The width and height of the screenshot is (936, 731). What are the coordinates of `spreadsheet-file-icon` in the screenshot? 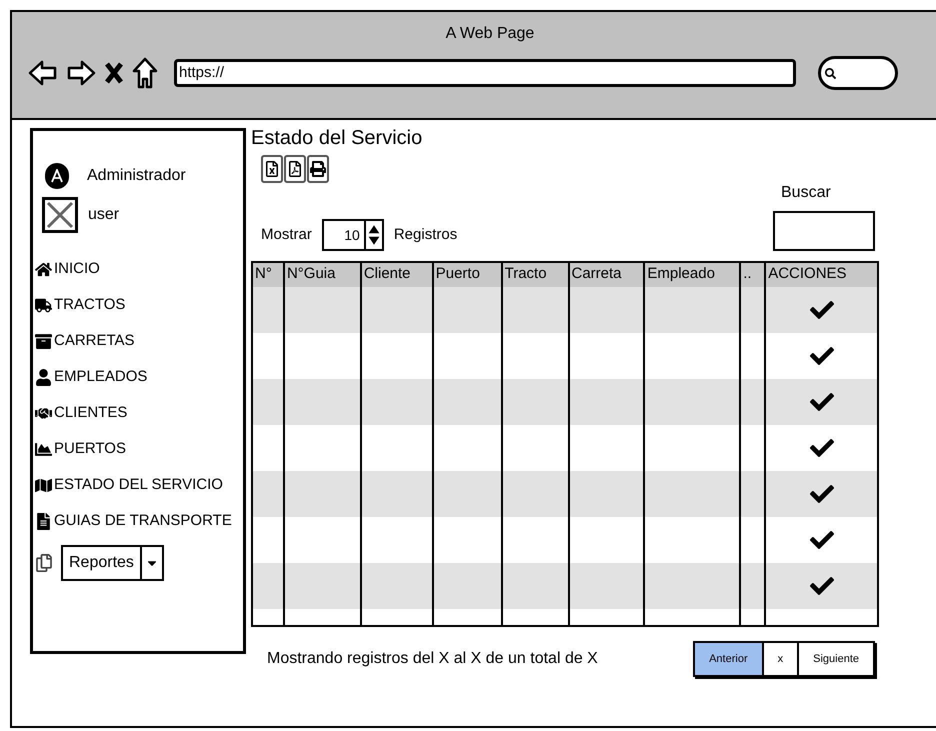 It's located at (272, 169).